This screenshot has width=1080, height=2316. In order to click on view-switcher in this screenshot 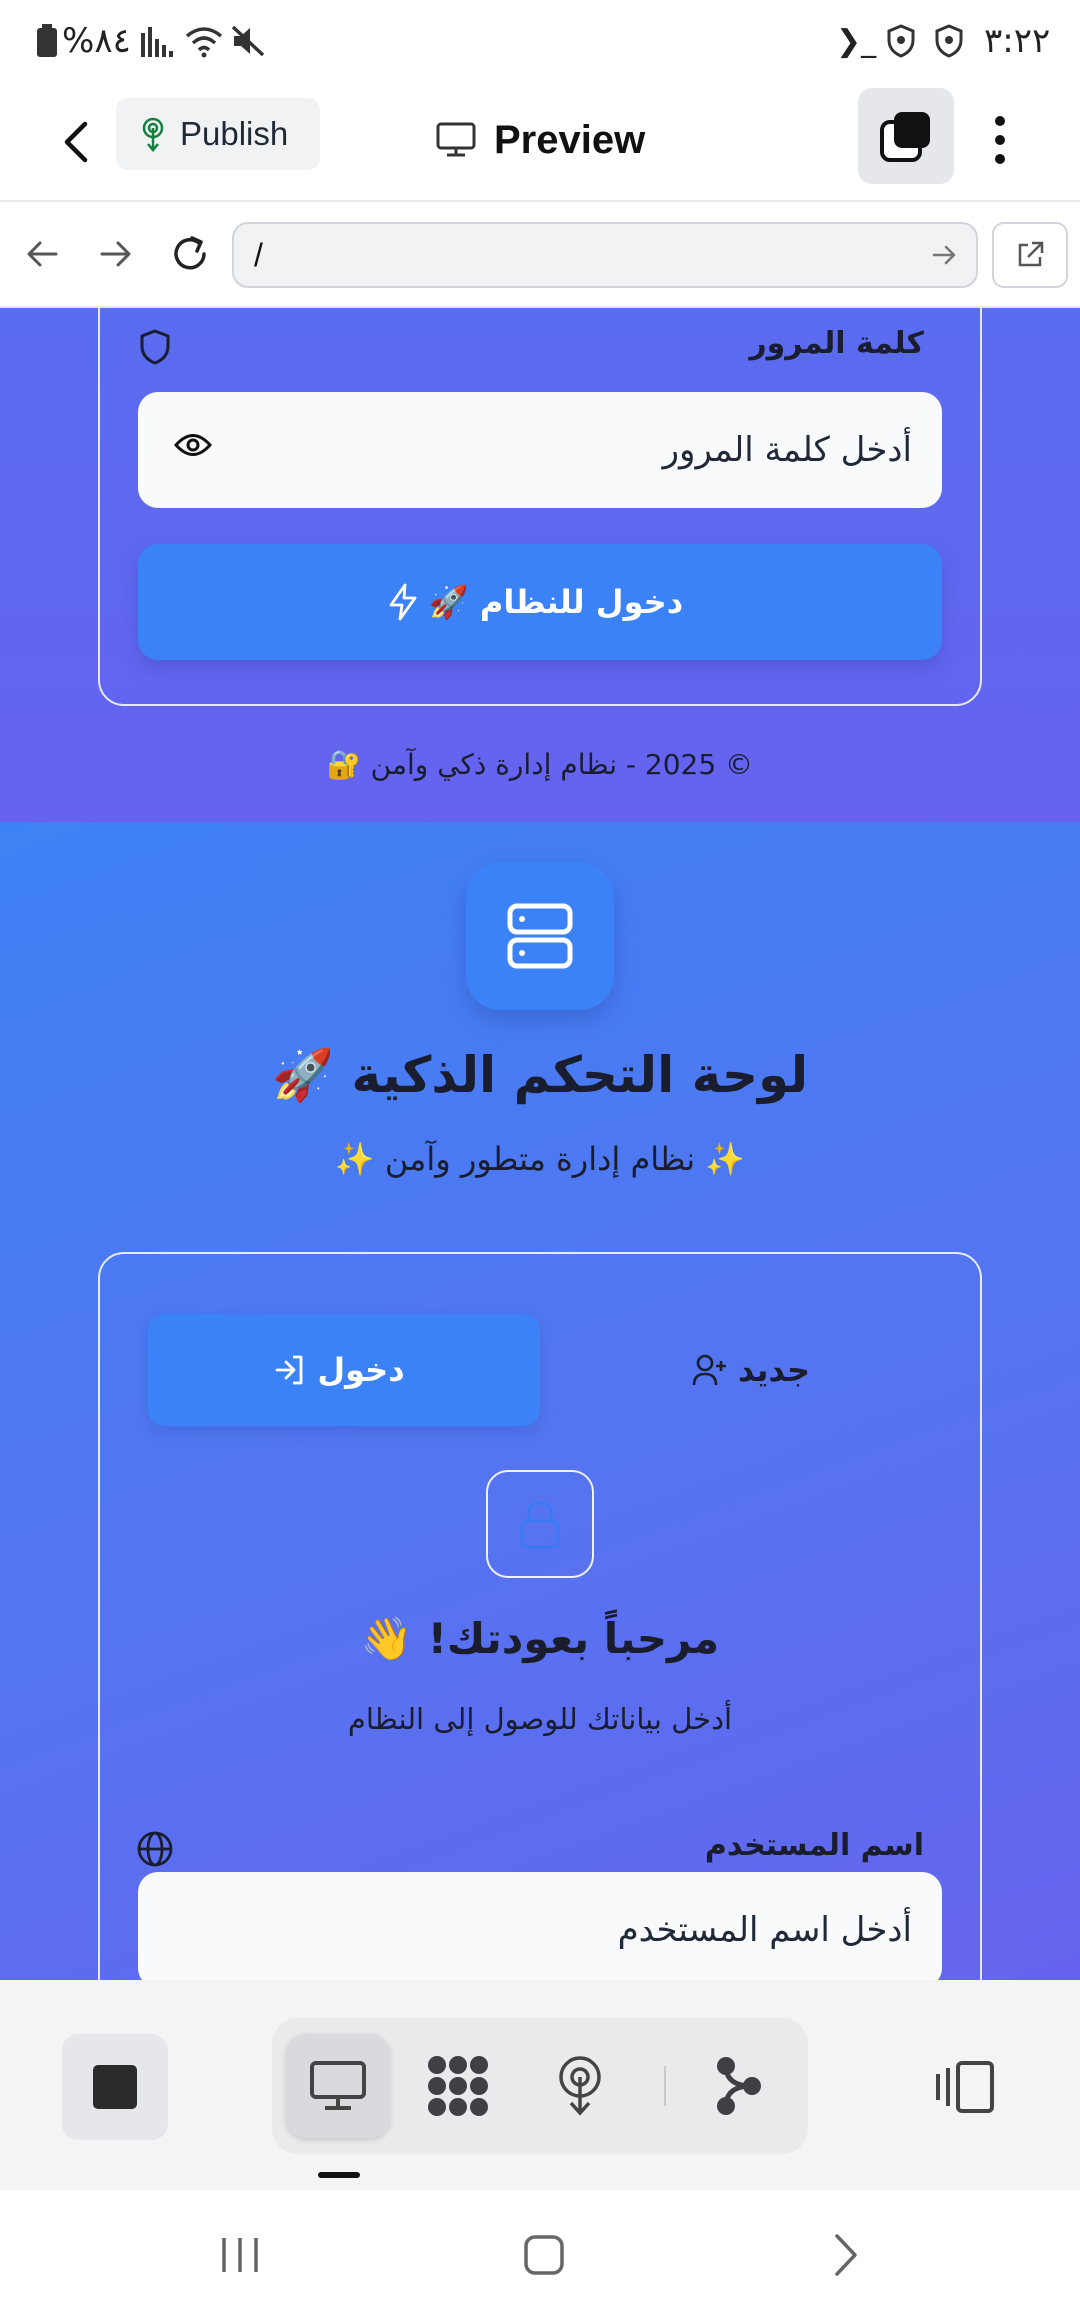, I will do `click(540, 2086)`.